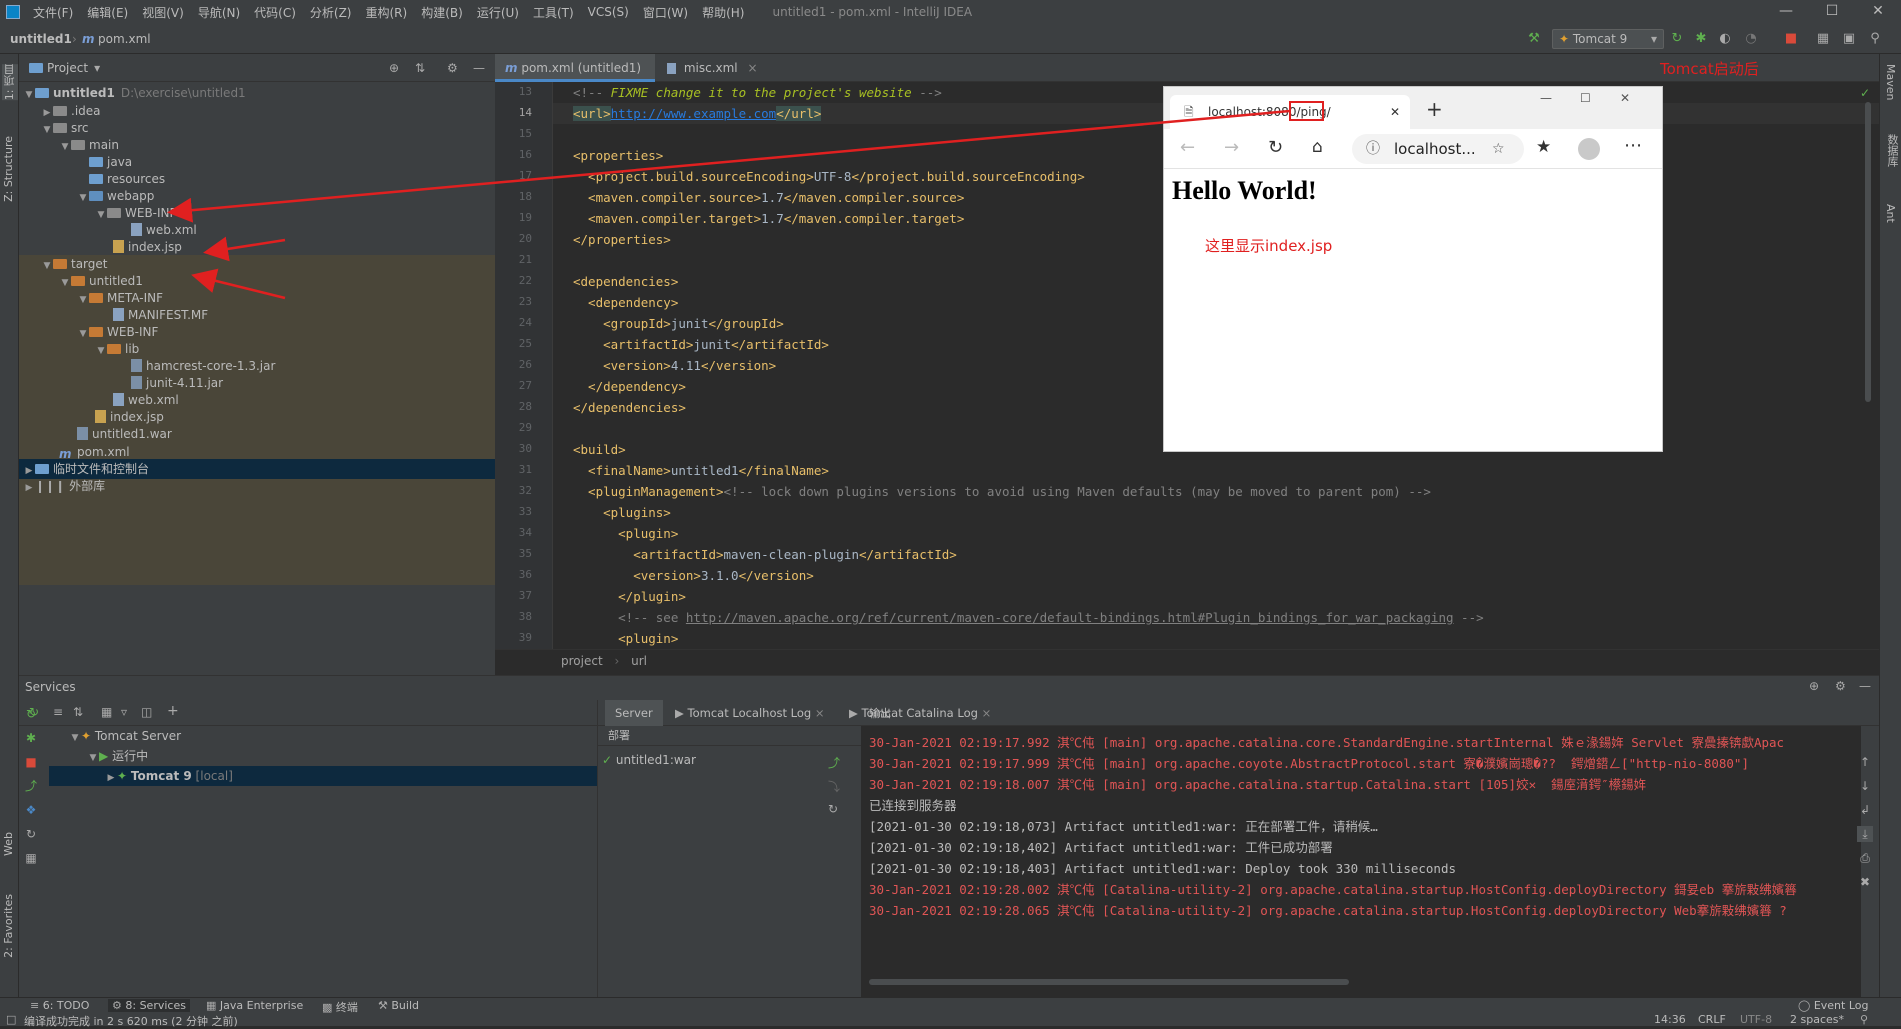  What do you see at coordinates (149, 1005) in the screenshot?
I see `services-tool-tab: ⚙ 8: Services` at bounding box center [149, 1005].